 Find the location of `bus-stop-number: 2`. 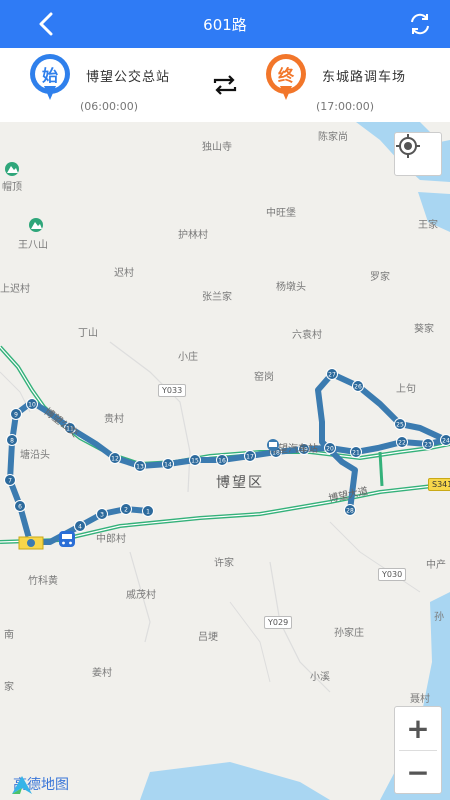

bus-stop-number: 2 is located at coordinates (126, 510).